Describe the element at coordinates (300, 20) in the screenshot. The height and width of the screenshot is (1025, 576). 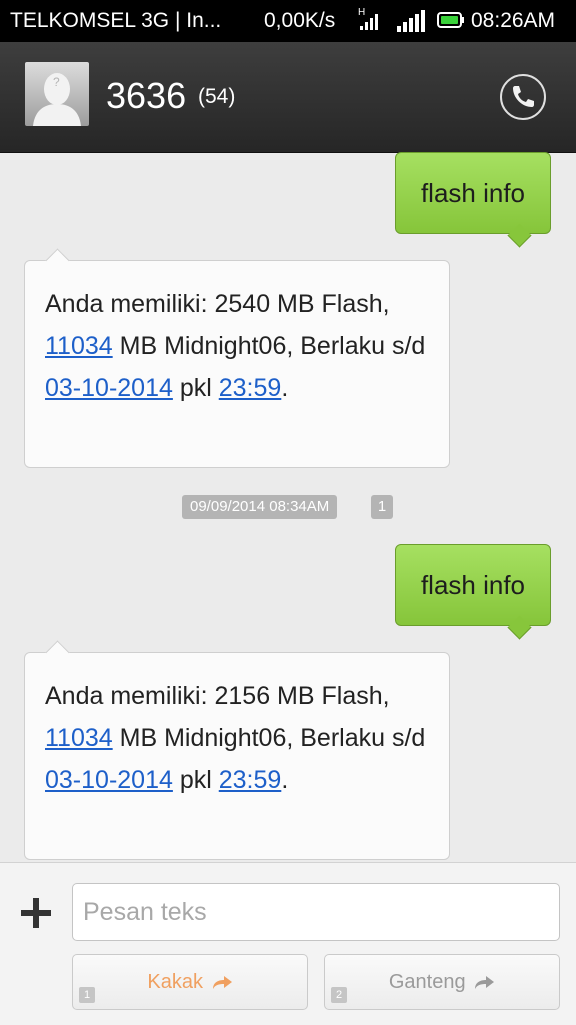
I see `network-speed: 0,00K/s` at that location.